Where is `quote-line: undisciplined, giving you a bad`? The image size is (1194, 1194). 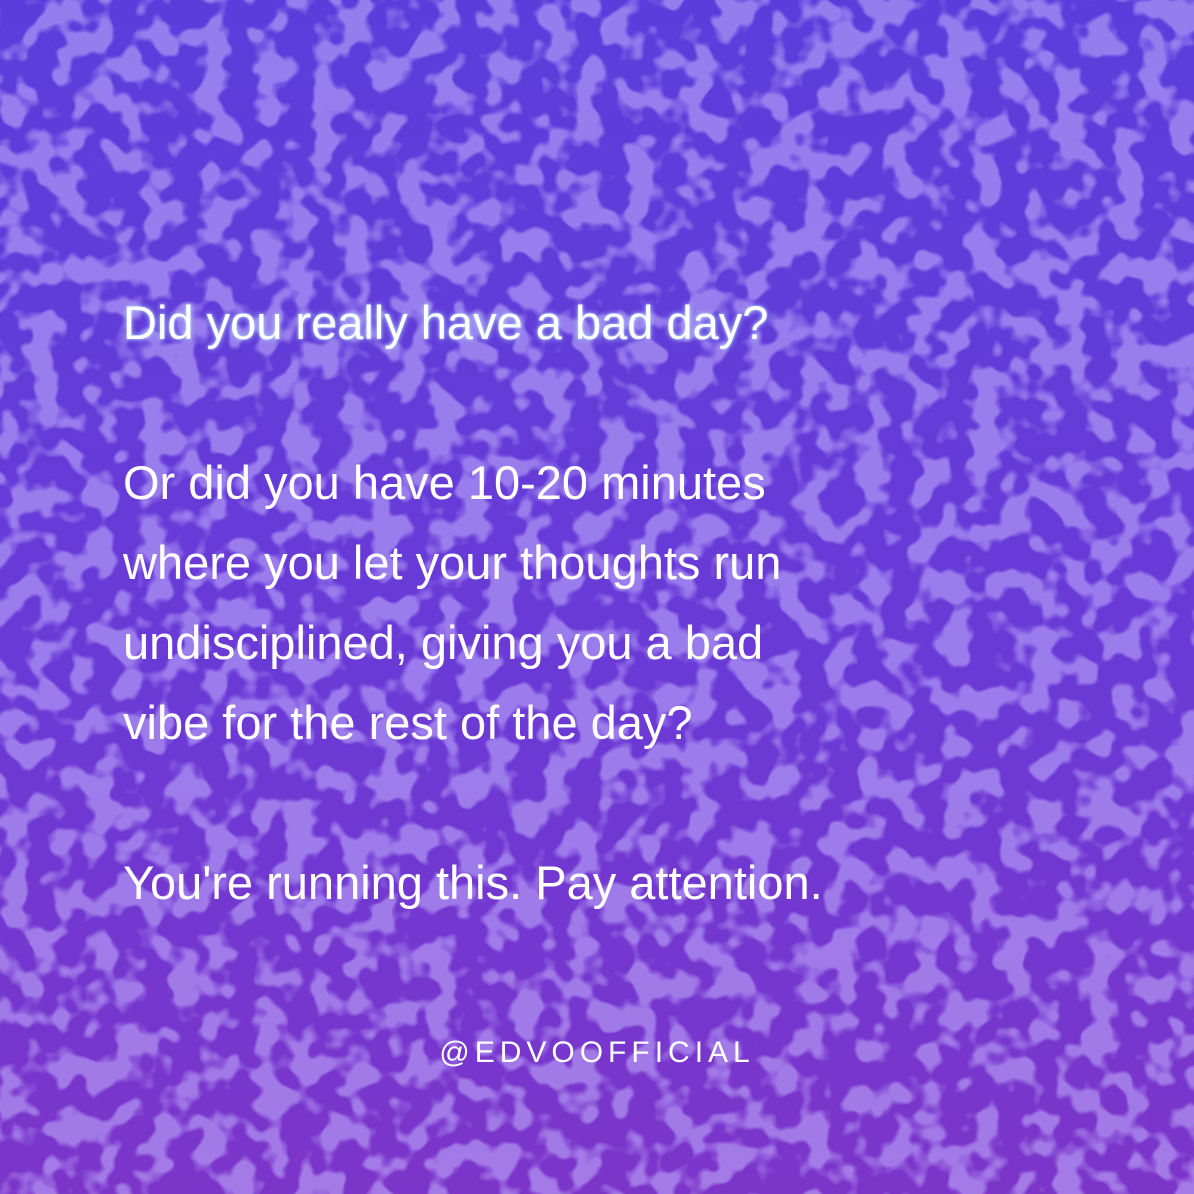
quote-line: undisciplined, giving you a bad is located at coordinates (443, 642).